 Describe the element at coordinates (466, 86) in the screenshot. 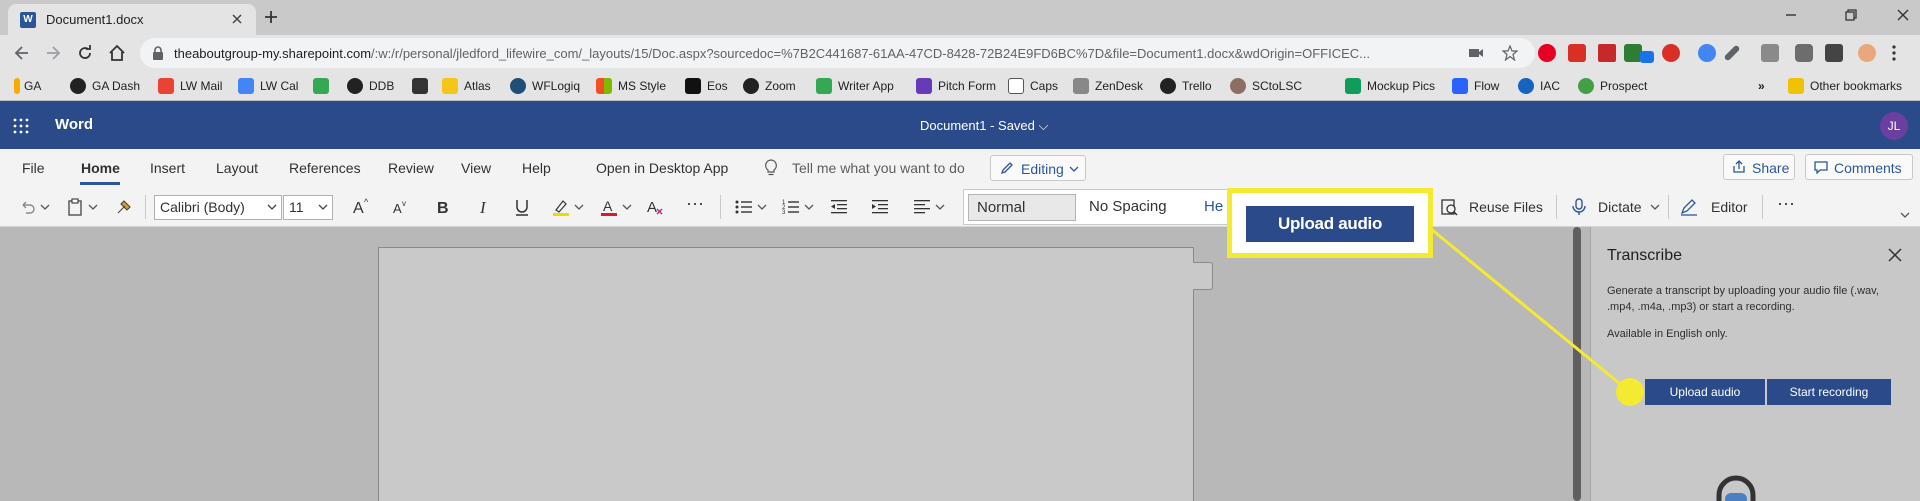

I see `bookmark-atlas: Atlas` at that location.